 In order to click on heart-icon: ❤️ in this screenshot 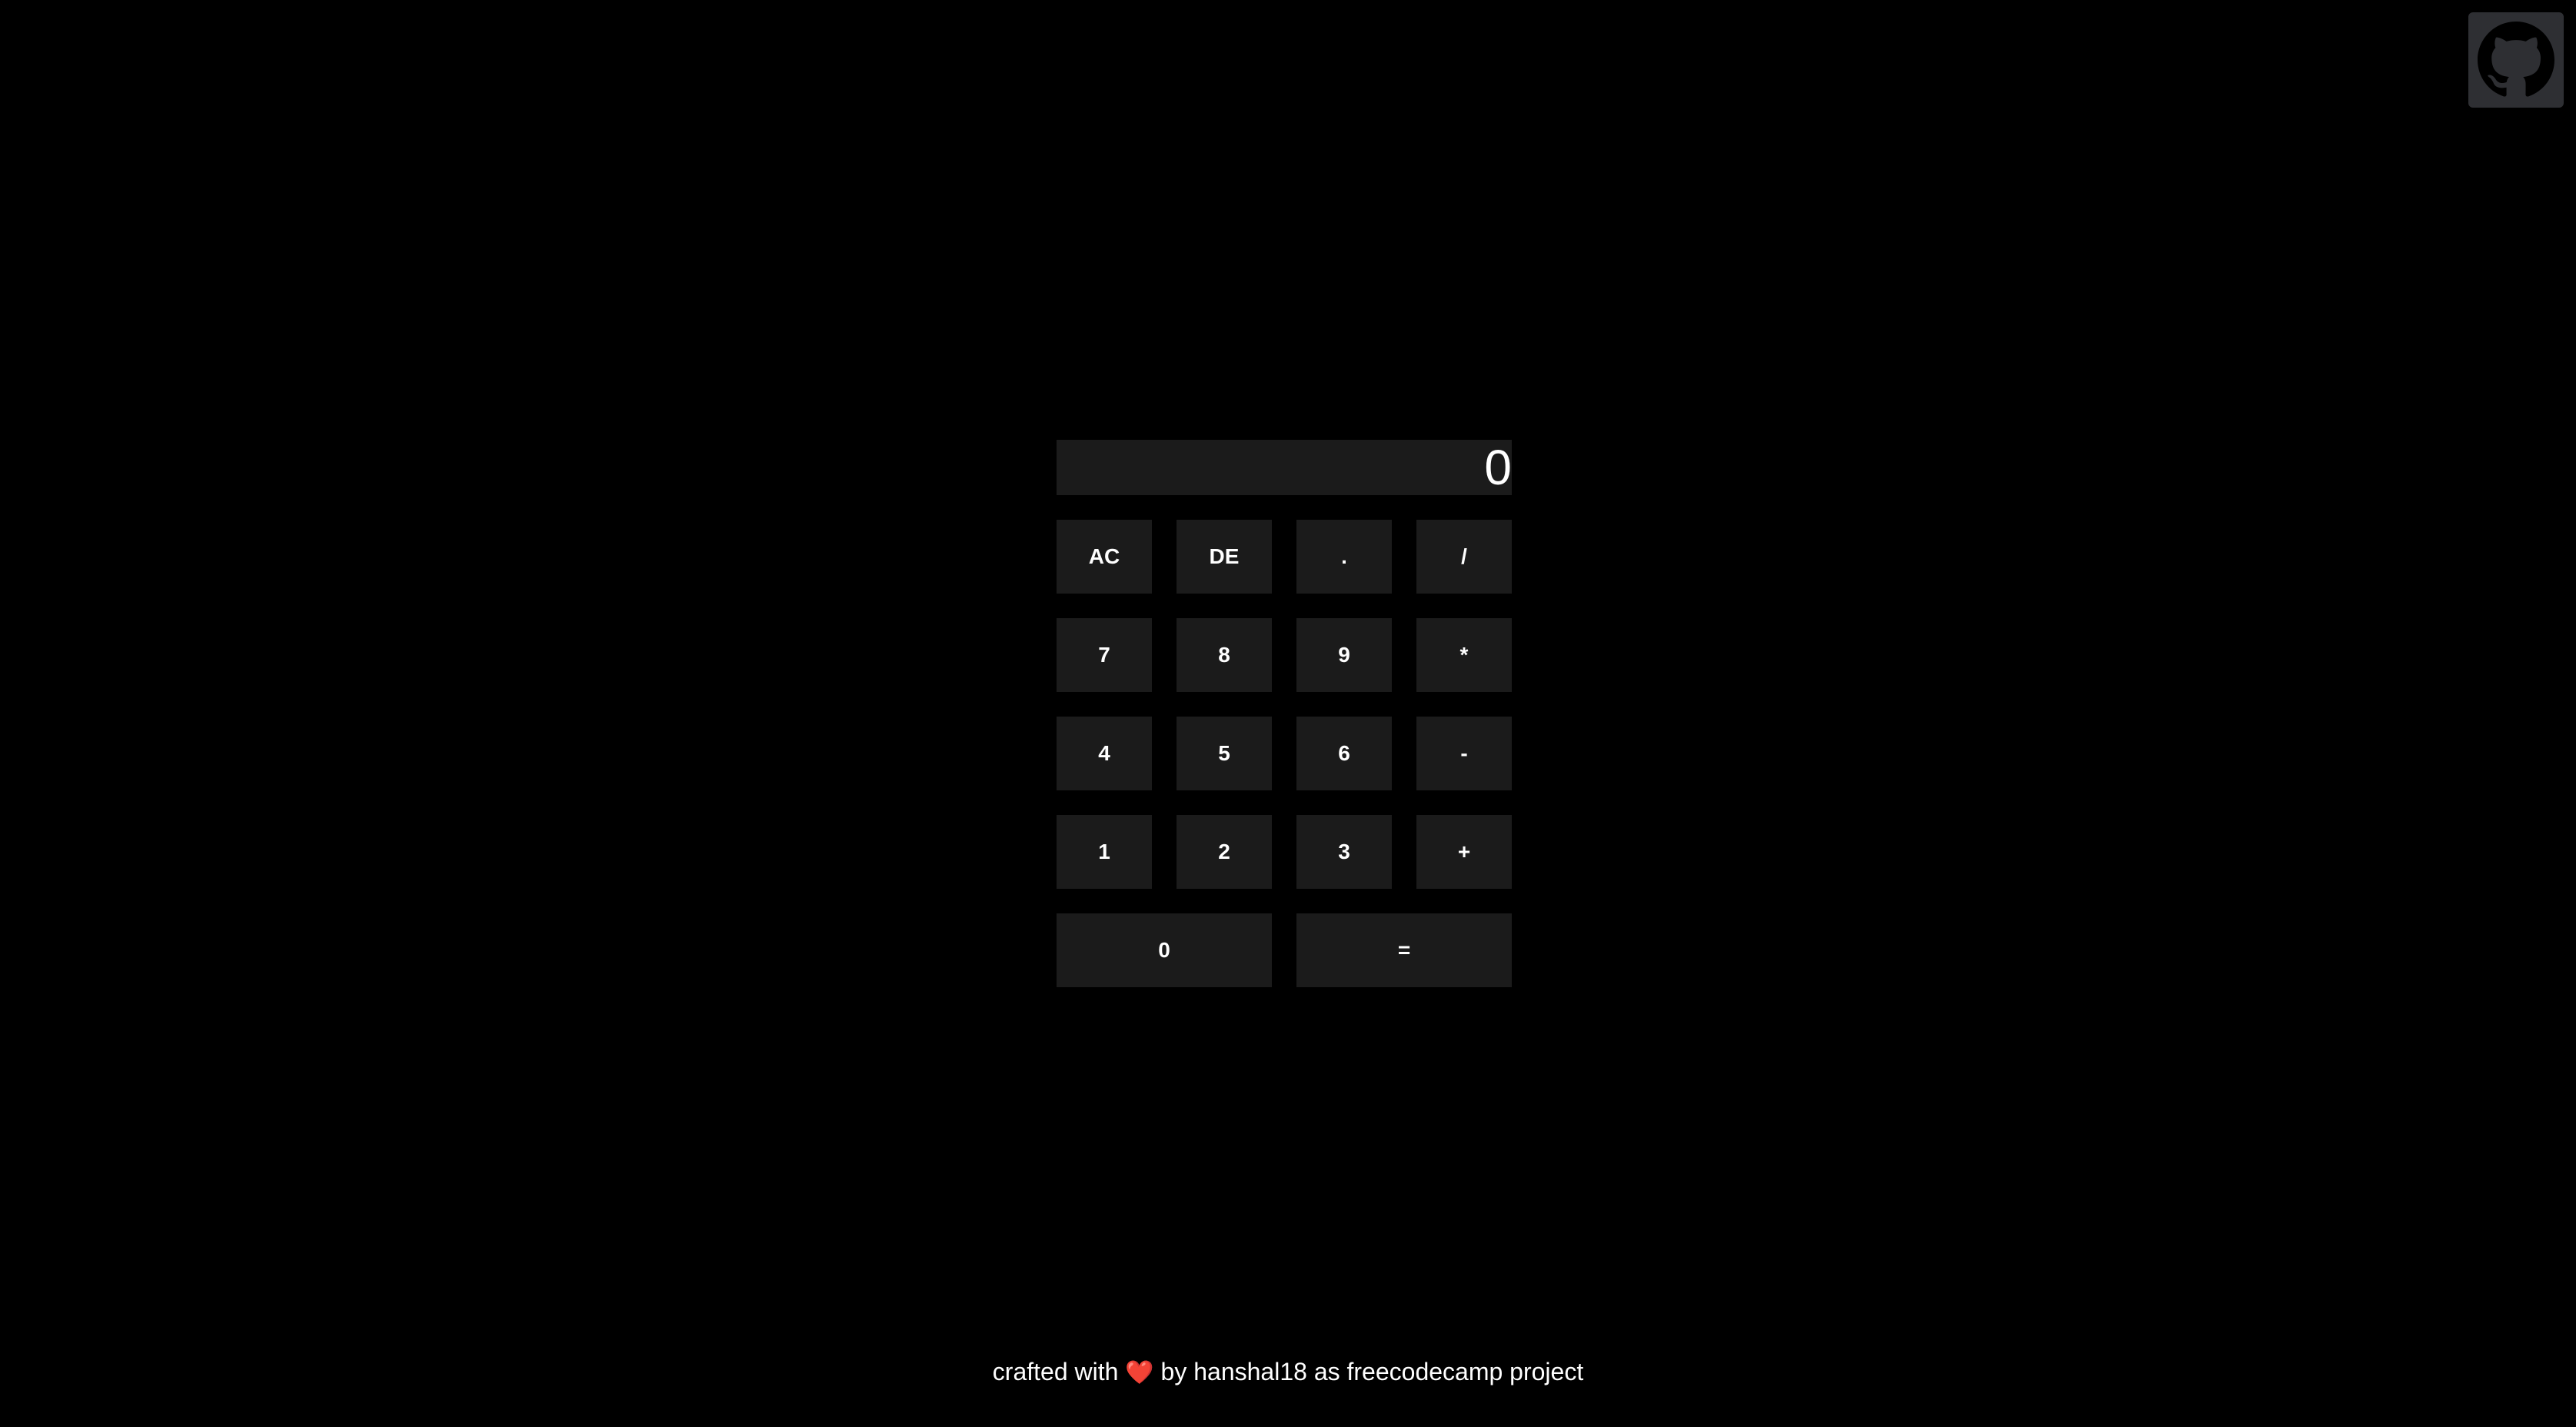, I will do `click(1139, 1372)`.